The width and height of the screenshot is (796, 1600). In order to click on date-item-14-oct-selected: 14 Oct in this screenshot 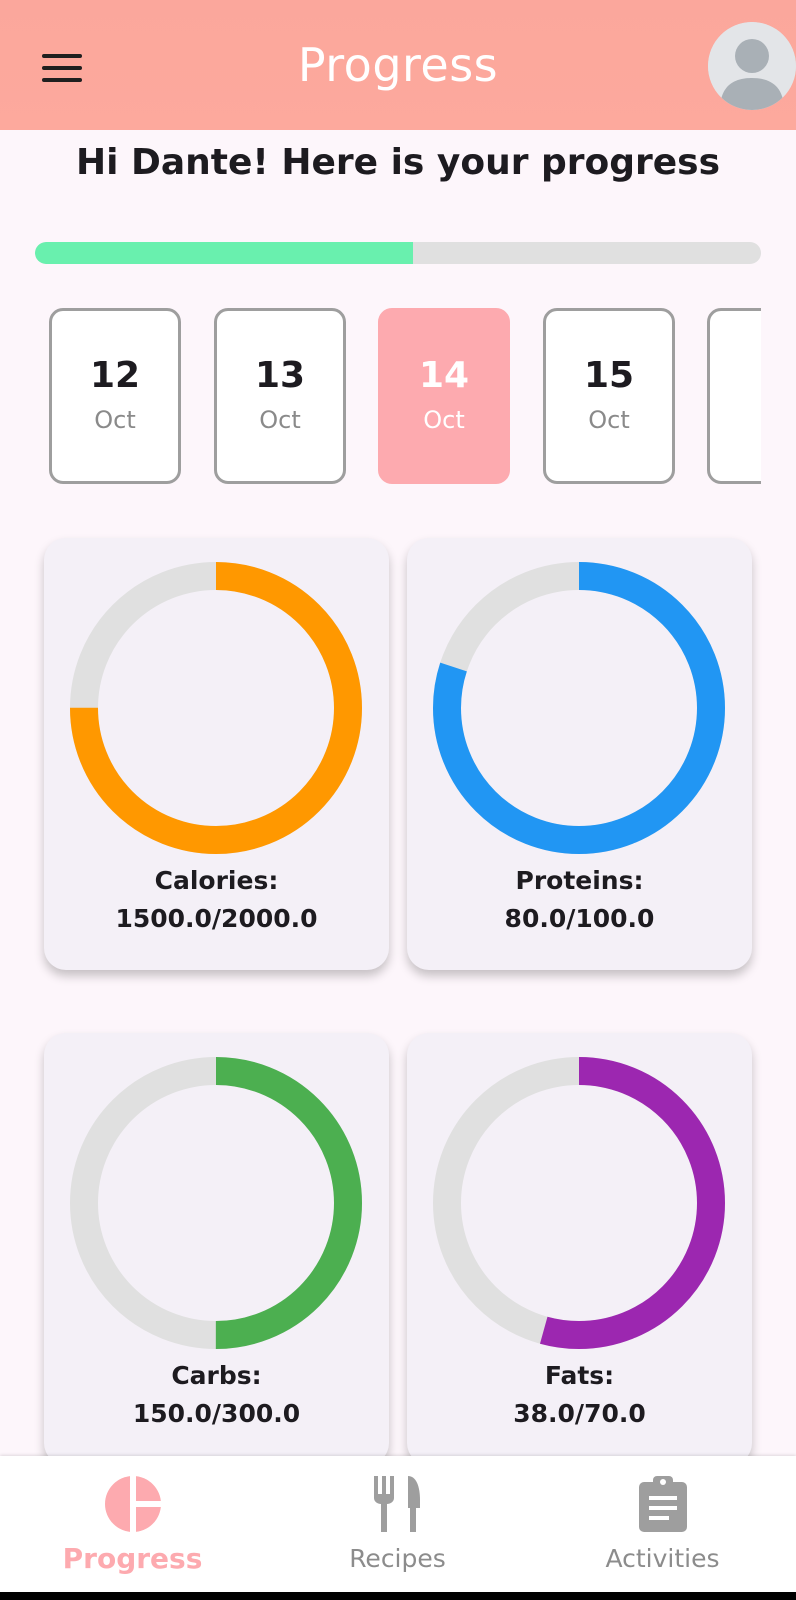, I will do `click(444, 396)`.